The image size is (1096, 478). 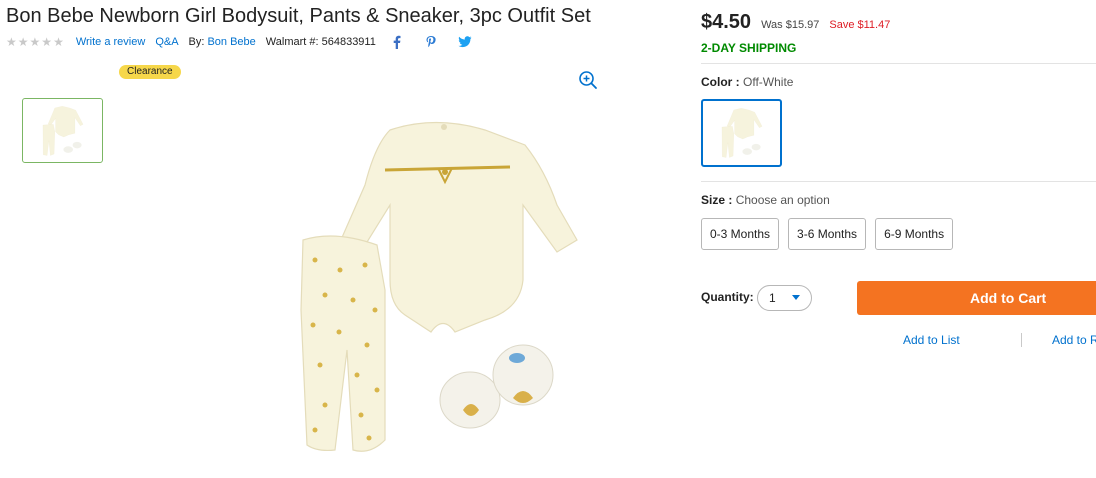 I want to click on chevron-down-icon, so click(x=796, y=297).